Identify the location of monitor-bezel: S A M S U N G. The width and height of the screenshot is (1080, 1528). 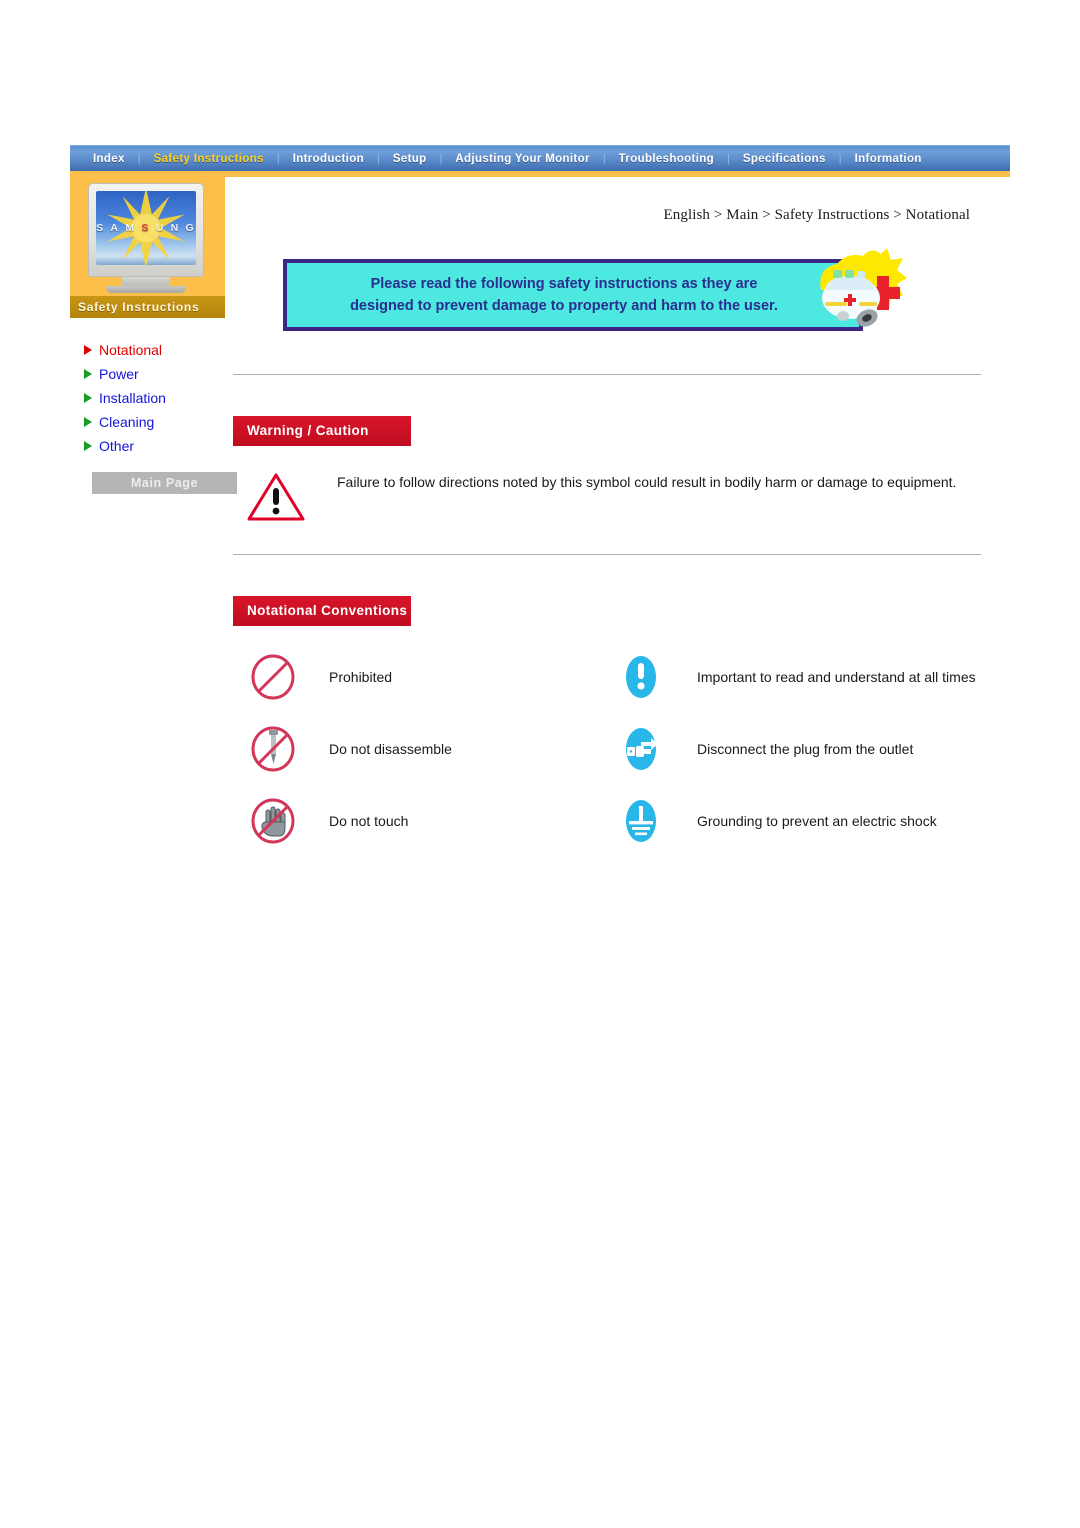
(146, 230).